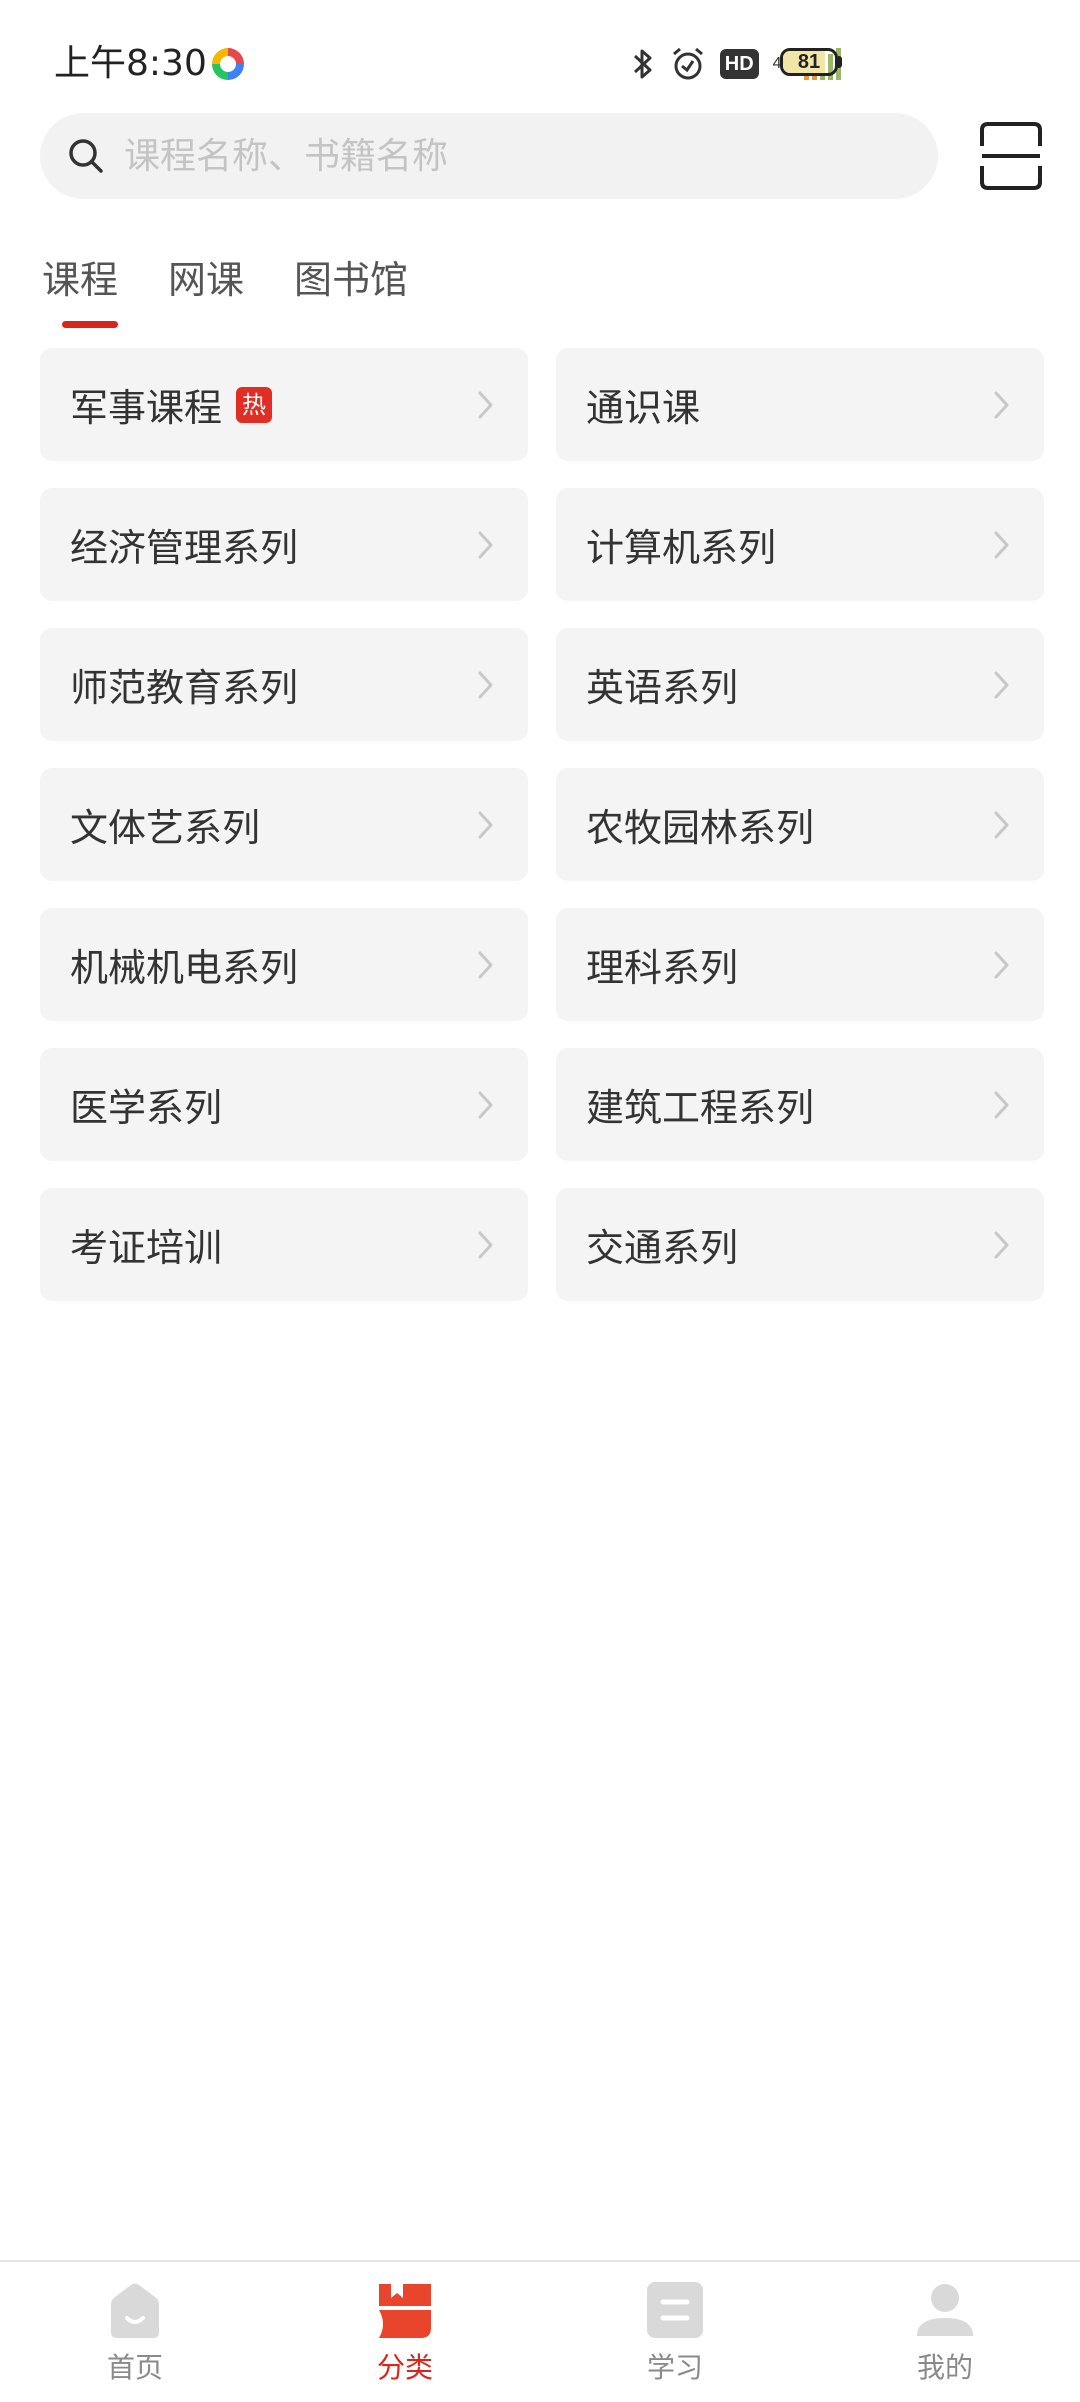 Image resolution: width=1080 pixels, height=2402 pixels. I want to click on tab-label: 课程, so click(80, 280).